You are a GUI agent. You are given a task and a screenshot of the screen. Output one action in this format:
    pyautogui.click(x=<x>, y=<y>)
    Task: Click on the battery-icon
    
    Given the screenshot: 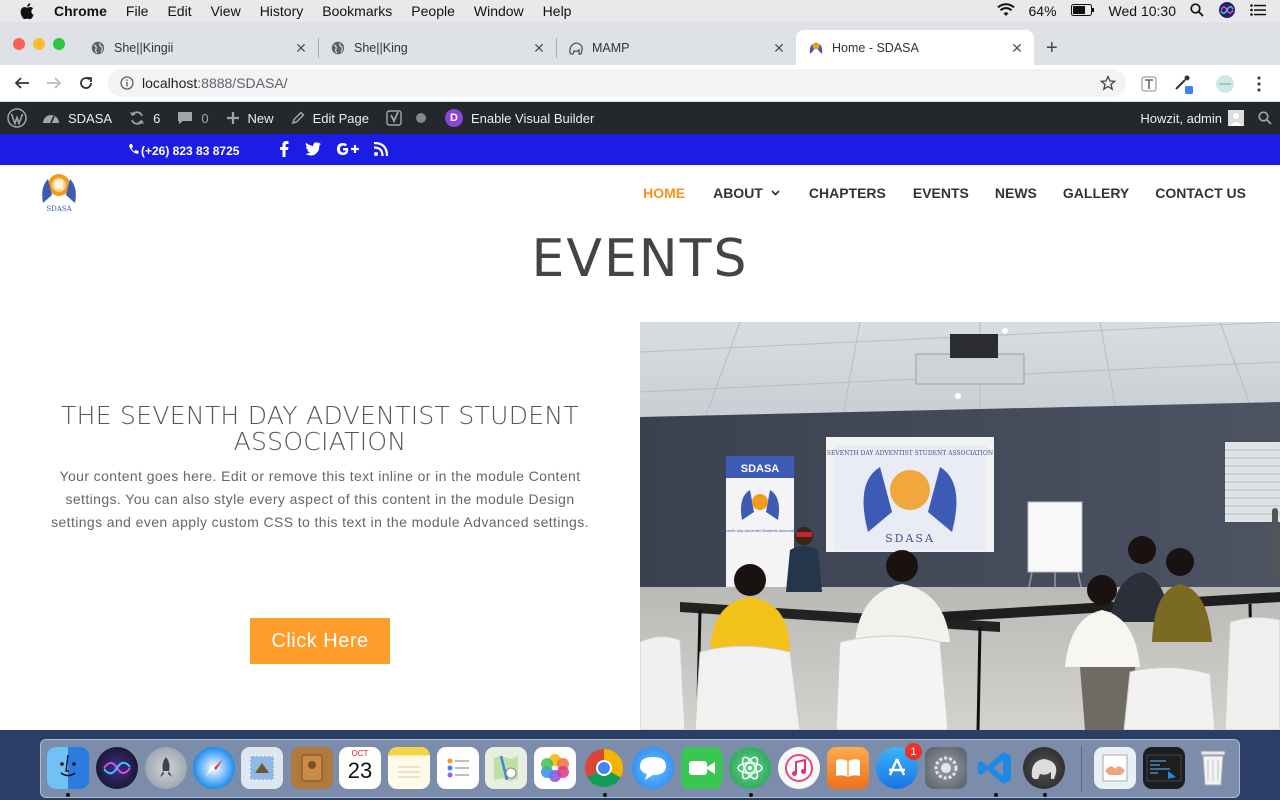 What is the action you would take?
    pyautogui.click(x=1082, y=11)
    